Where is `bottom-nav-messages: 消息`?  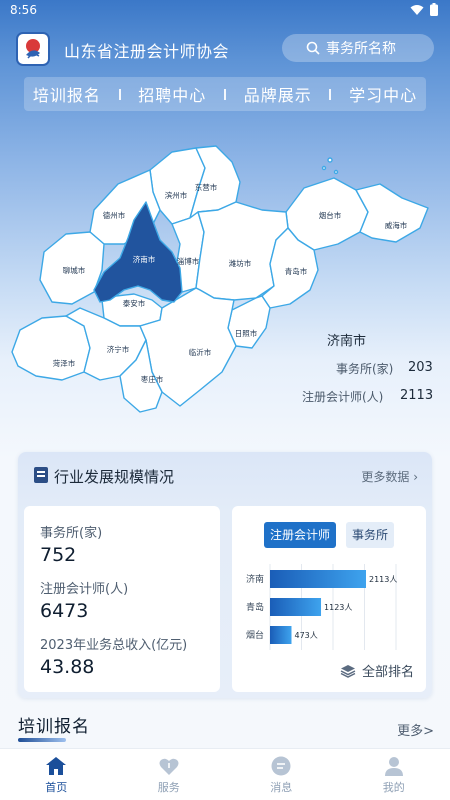
bottom-nav-messages: 消息 is located at coordinates (281, 774).